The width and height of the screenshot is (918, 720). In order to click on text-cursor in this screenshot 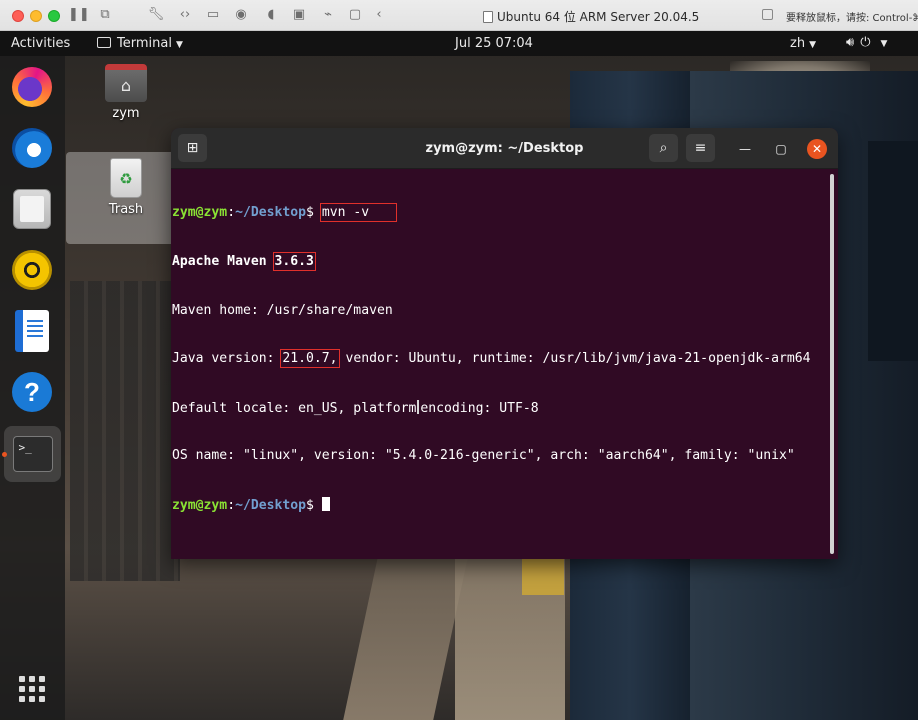, I will do `click(325, 503)`.